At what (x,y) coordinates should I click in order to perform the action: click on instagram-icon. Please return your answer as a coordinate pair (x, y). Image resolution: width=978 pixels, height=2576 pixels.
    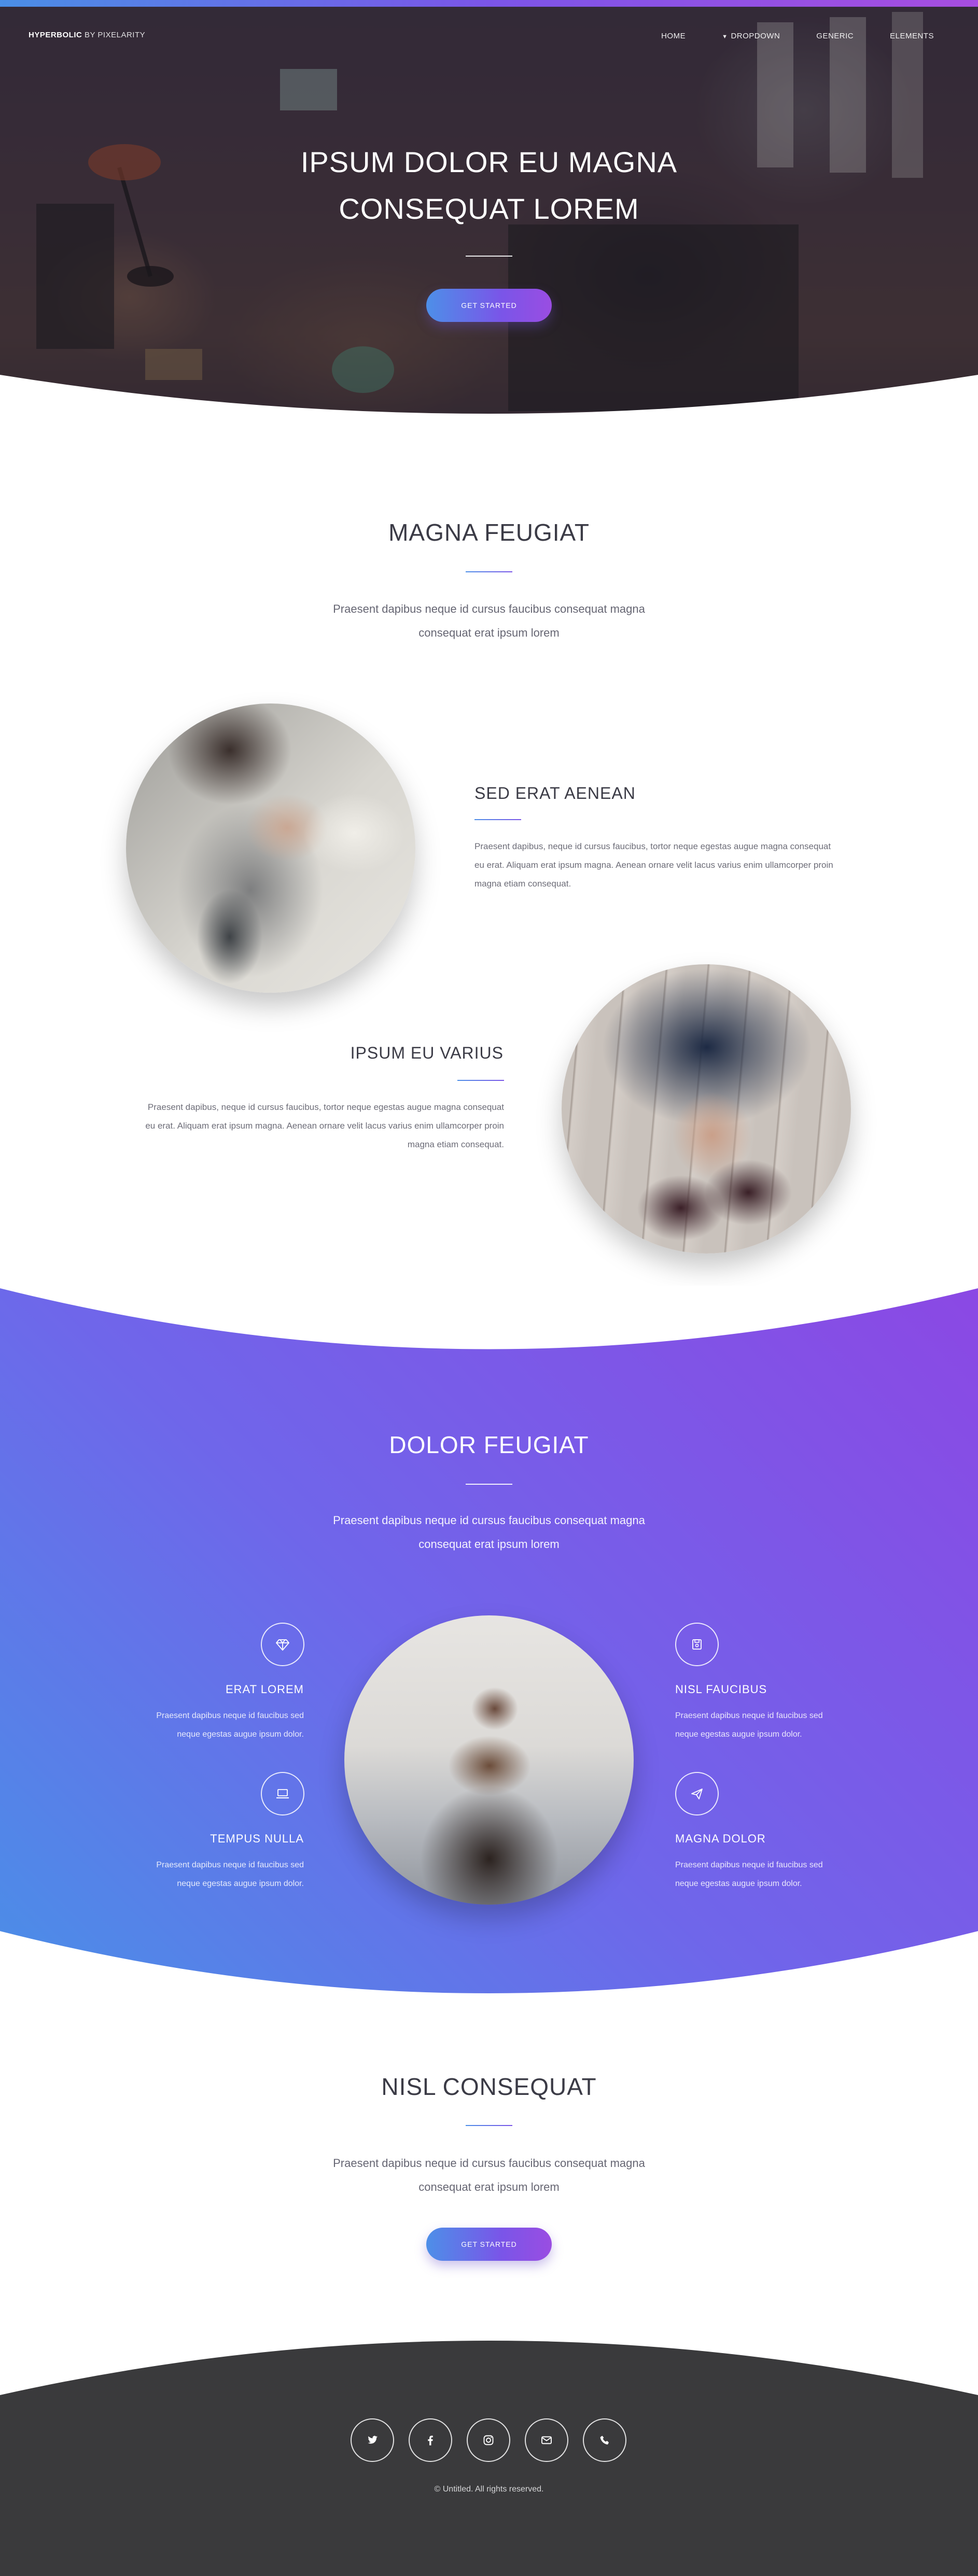
    Looking at the image, I should click on (488, 2440).